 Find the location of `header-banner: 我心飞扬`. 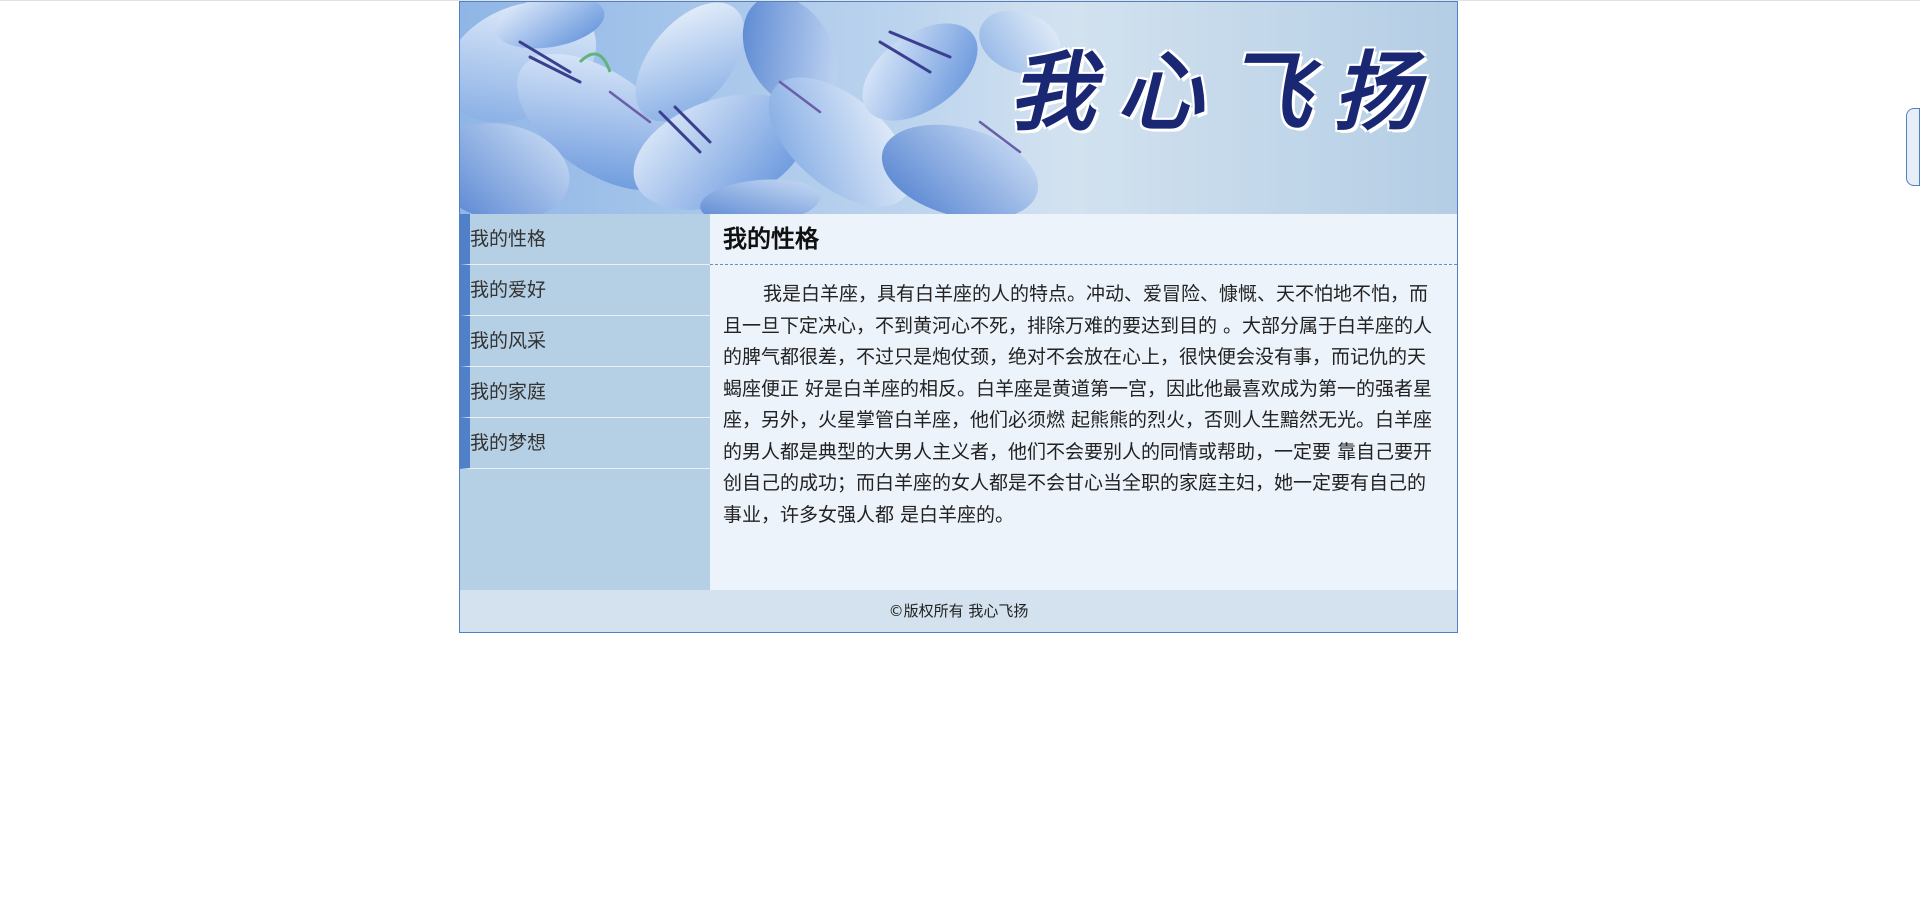

header-banner: 我心飞扬 is located at coordinates (958, 108).